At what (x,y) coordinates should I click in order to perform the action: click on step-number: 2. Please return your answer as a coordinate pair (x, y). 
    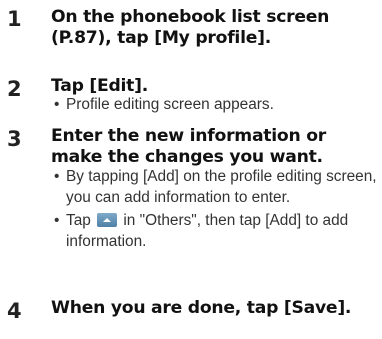
    Looking at the image, I should click on (14, 89).